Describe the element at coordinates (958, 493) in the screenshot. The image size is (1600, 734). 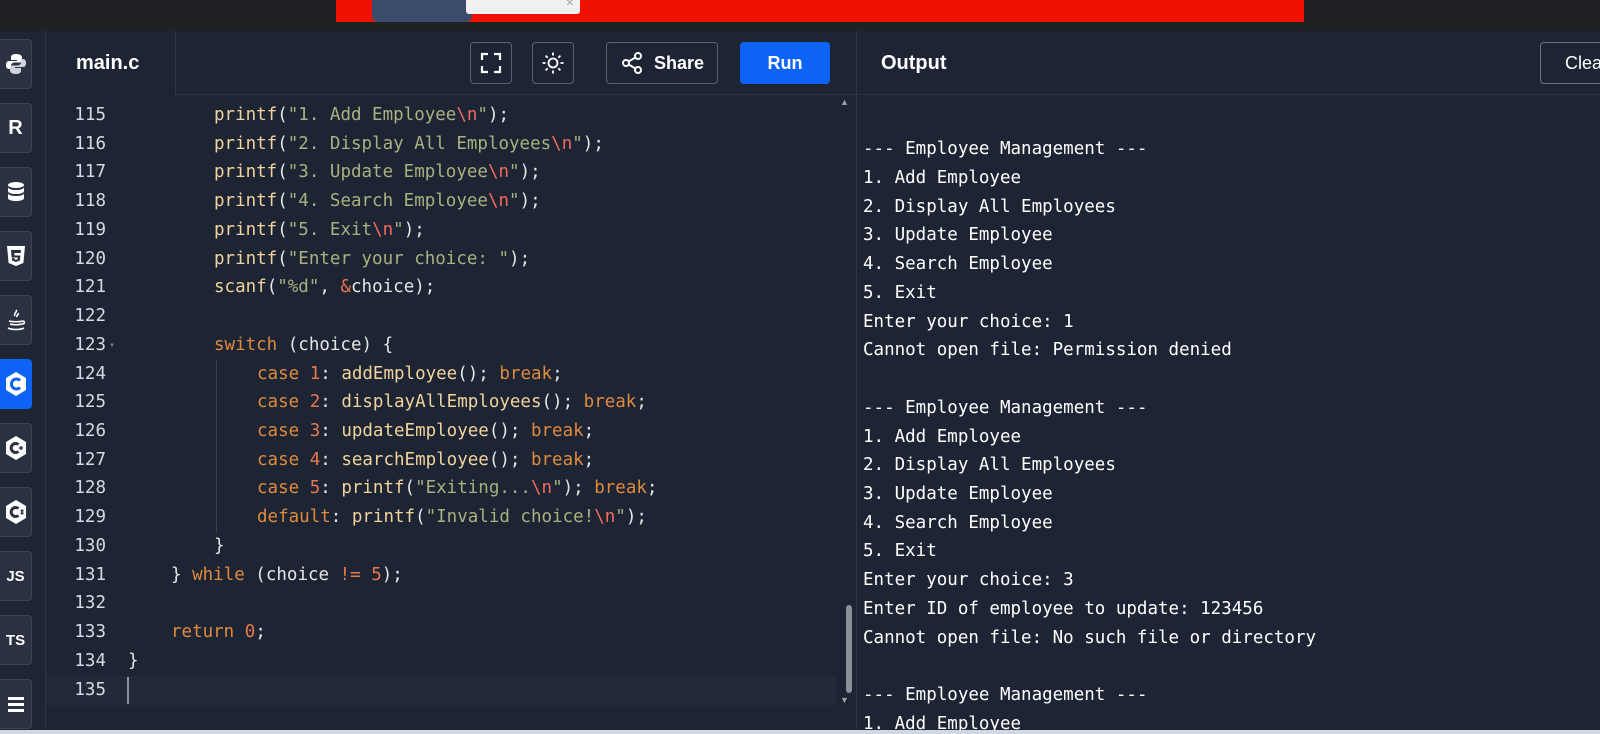
I see `output-line: 3. Update Employee` at that location.